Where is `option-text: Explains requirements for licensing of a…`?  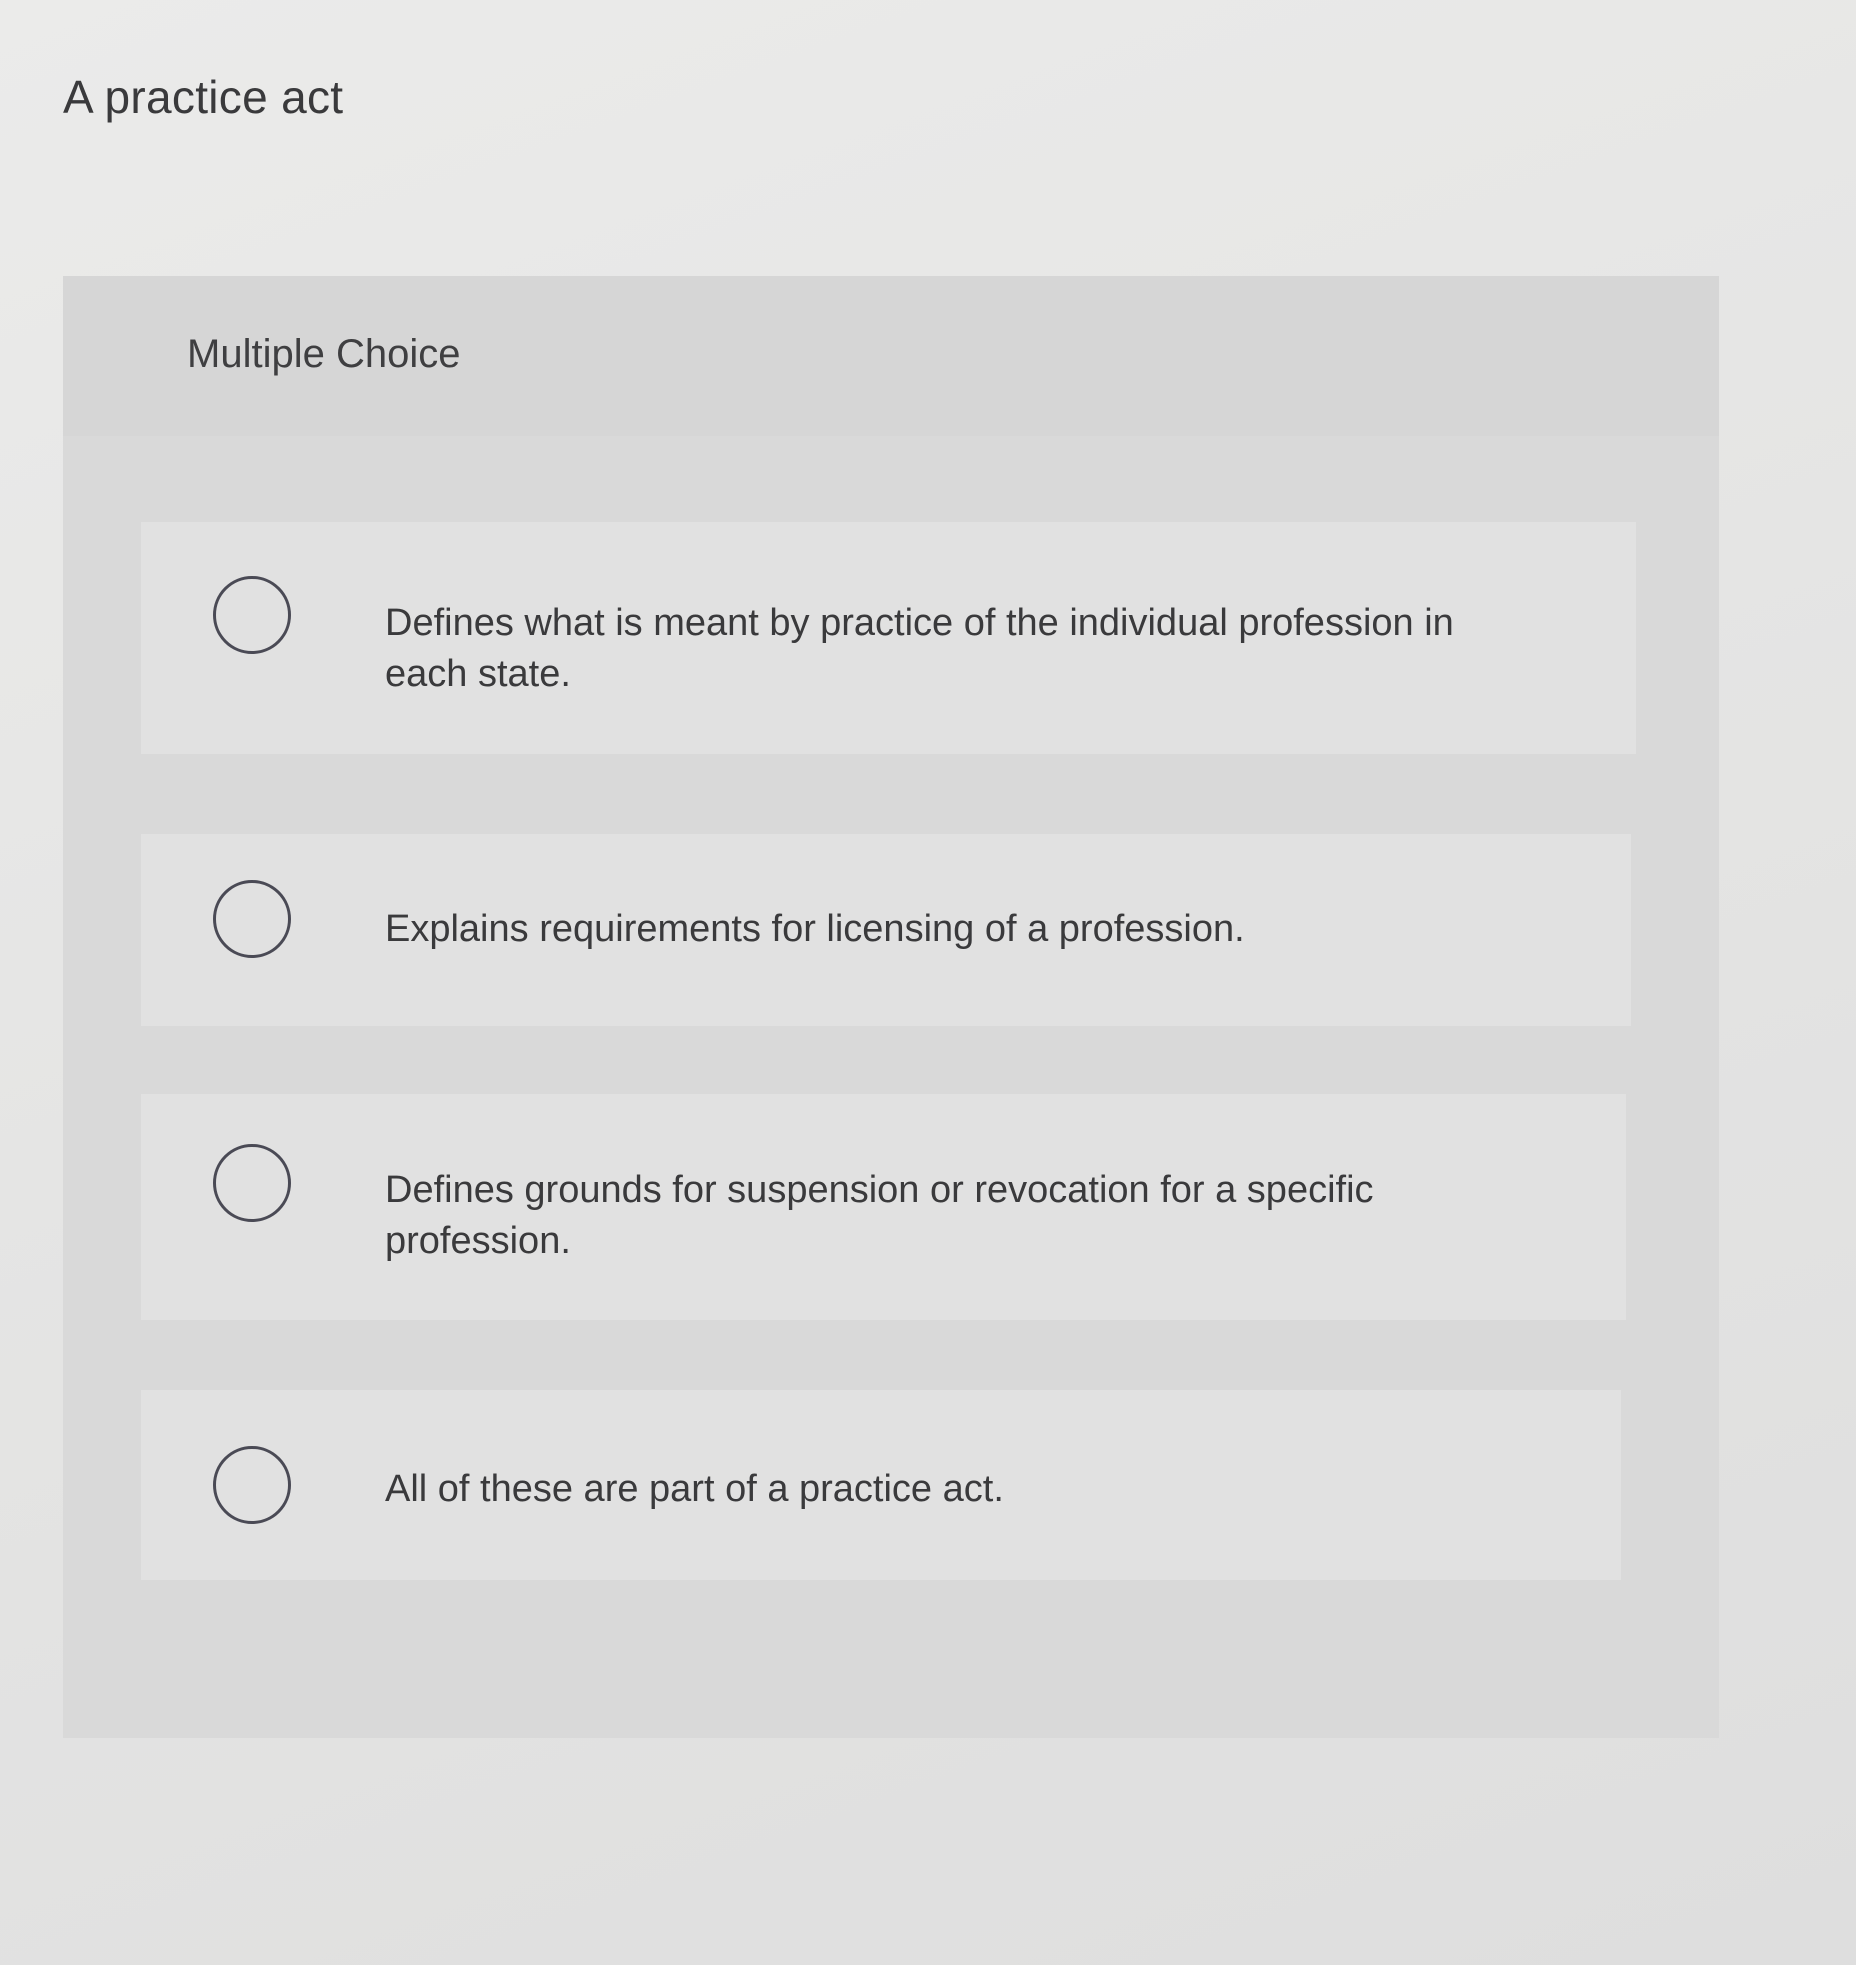
option-text: Explains requirements for licensing of a… is located at coordinates (815, 929).